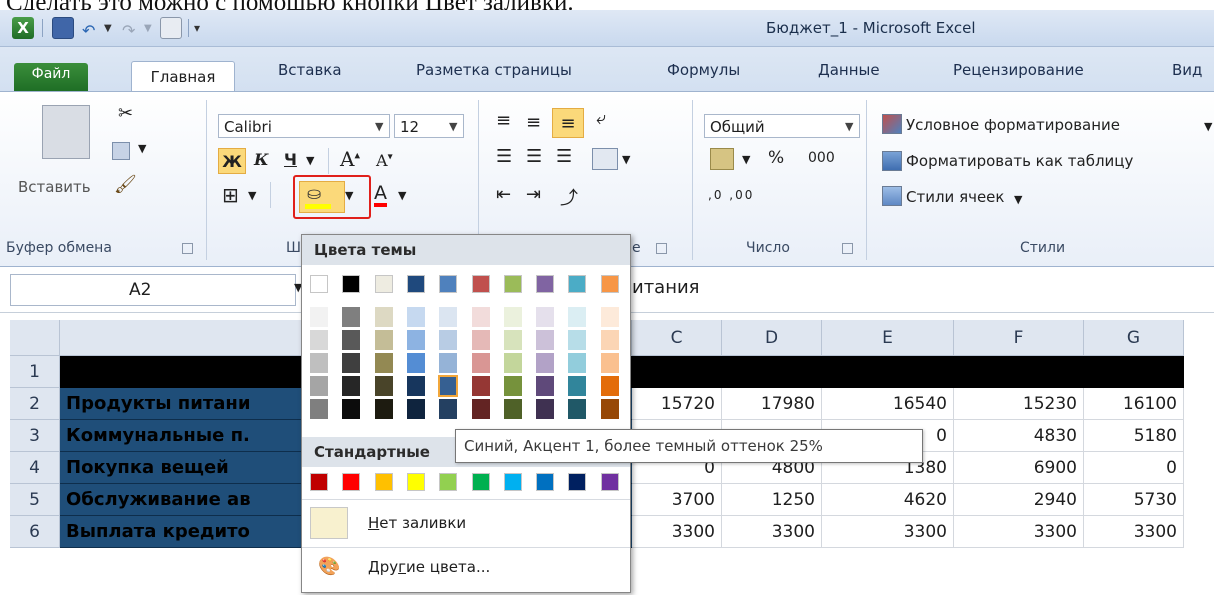 The width and height of the screenshot is (1214, 595). I want to click on merge-dropdown-icon: ▼, so click(626, 159).